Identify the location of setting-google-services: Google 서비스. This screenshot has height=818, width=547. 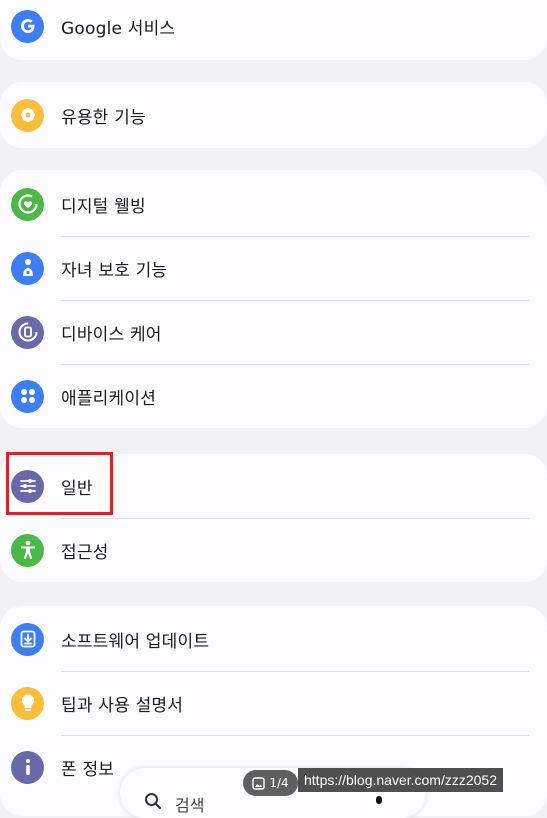
(273, 29).